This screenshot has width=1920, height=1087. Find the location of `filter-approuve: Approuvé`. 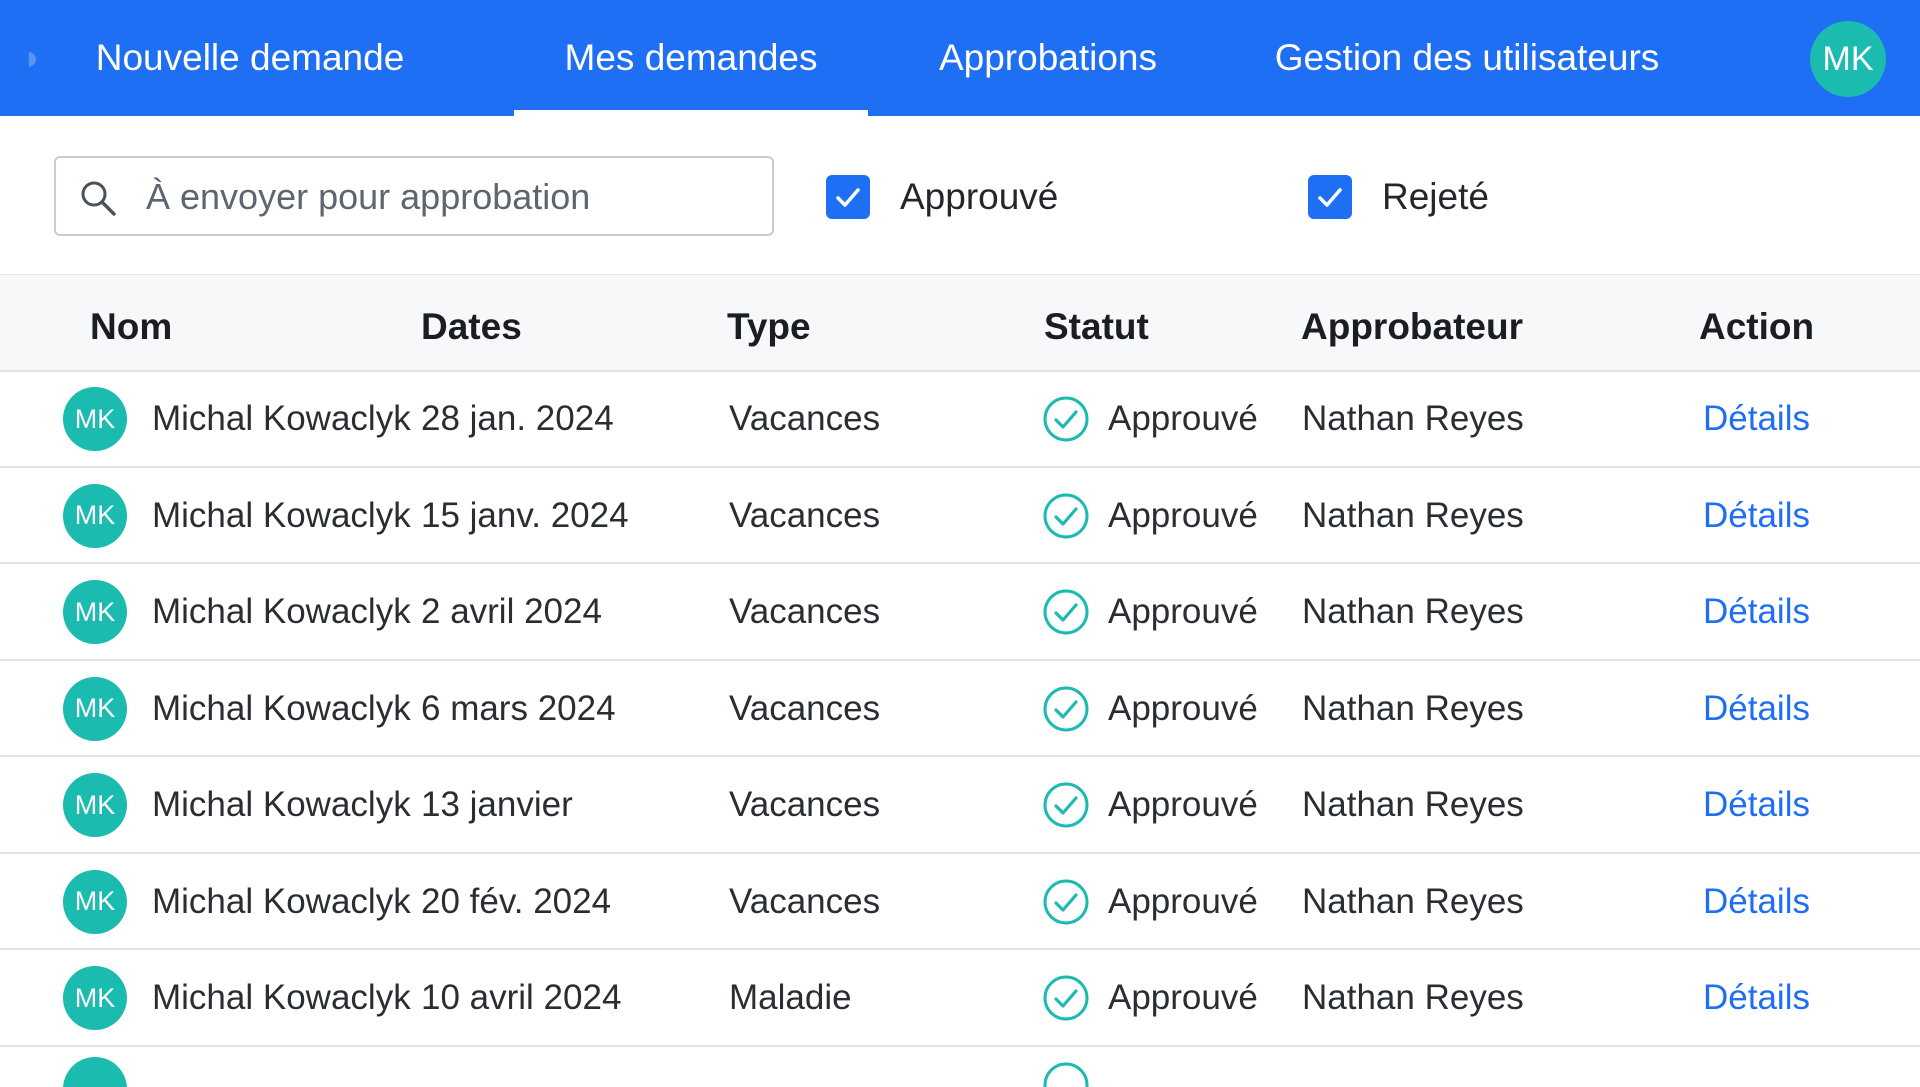

filter-approuve: Approuvé is located at coordinates (942, 197).